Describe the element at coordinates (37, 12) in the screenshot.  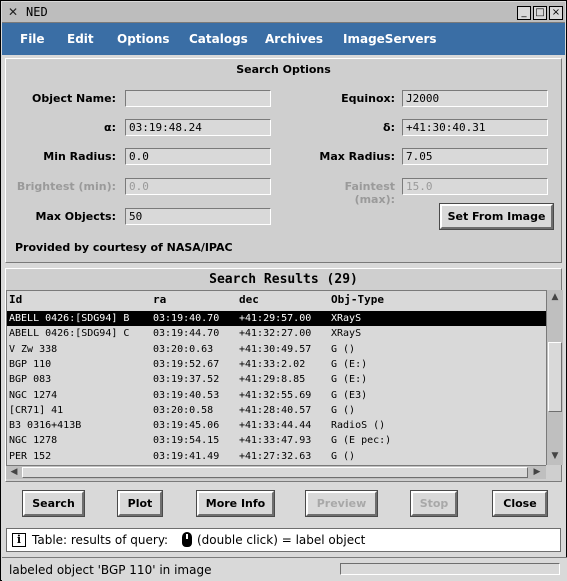
I see `window-title: NED` at that location.